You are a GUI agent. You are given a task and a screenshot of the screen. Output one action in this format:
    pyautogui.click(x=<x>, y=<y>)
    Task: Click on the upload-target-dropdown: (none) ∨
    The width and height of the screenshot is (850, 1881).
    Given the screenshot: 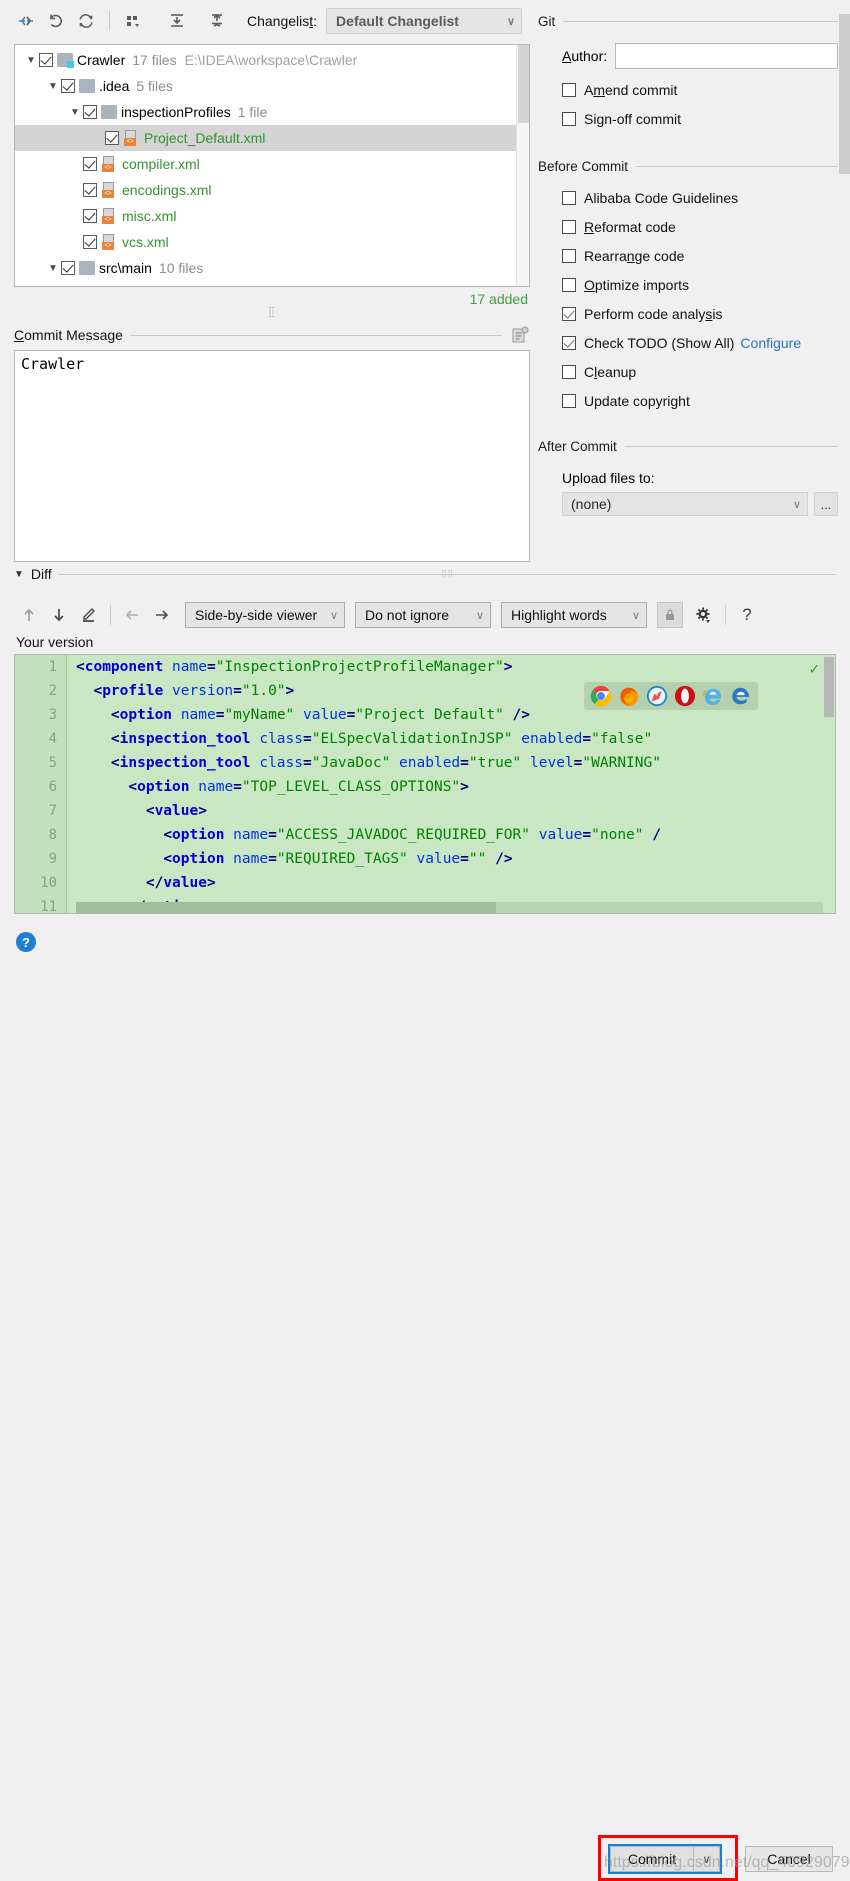 What is the action you would take?
    pyautogui.click(x=685, y=504)
    